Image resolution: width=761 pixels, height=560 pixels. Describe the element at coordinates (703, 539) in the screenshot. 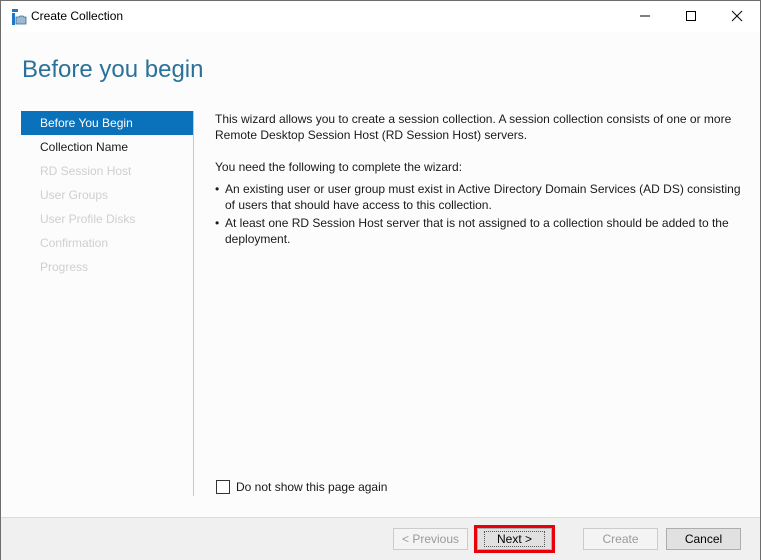

I see `cancel-button: Cancel` at that location.